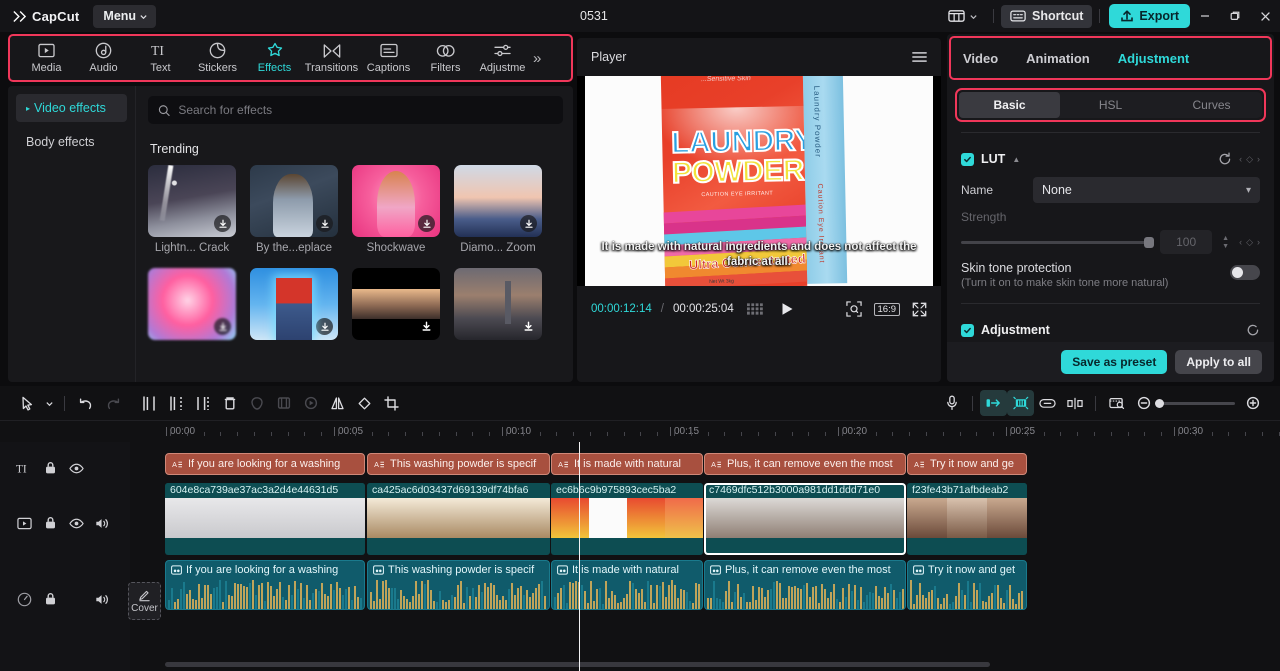  I want to click on keyframe-prev-icon: ‹, so click(1240, 242).